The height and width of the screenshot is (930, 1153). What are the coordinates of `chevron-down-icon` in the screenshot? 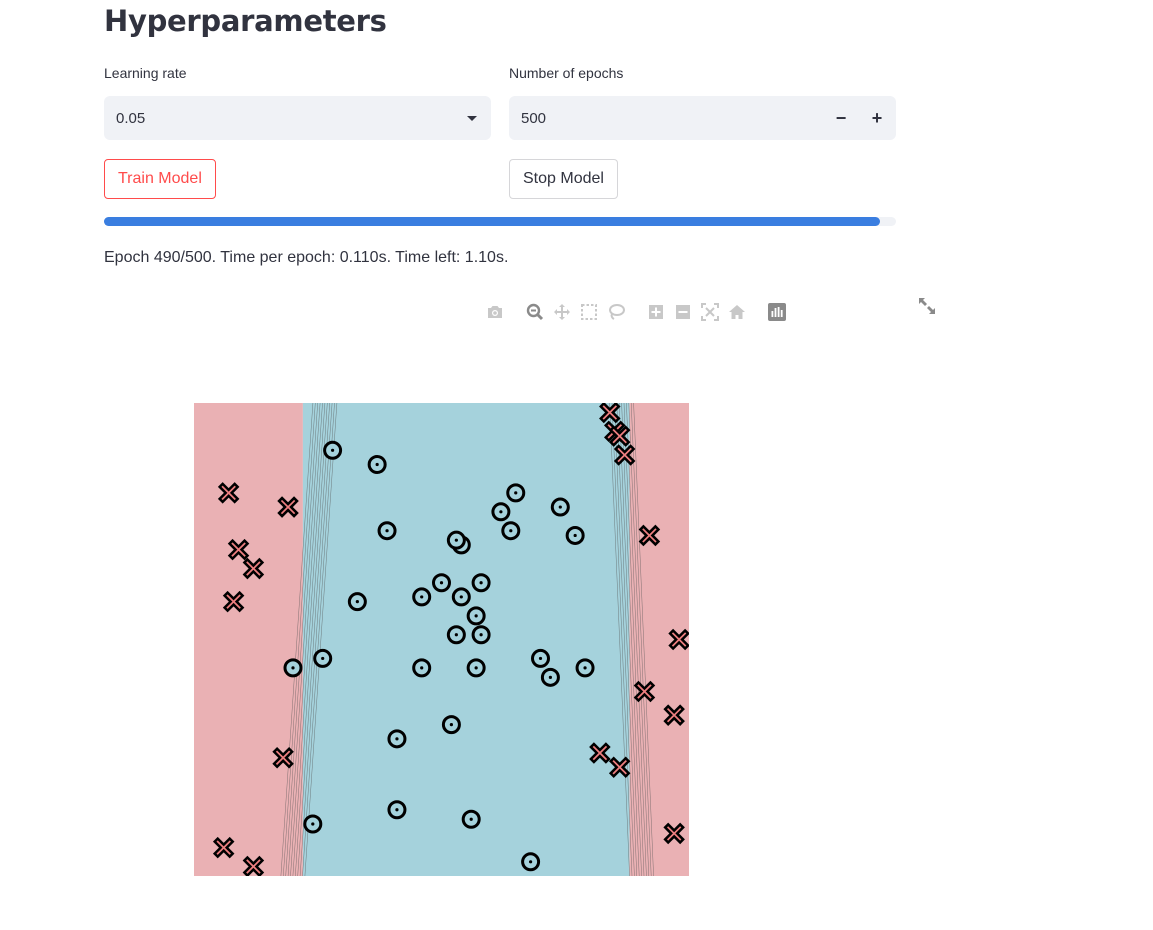 It's located at (472, 118).